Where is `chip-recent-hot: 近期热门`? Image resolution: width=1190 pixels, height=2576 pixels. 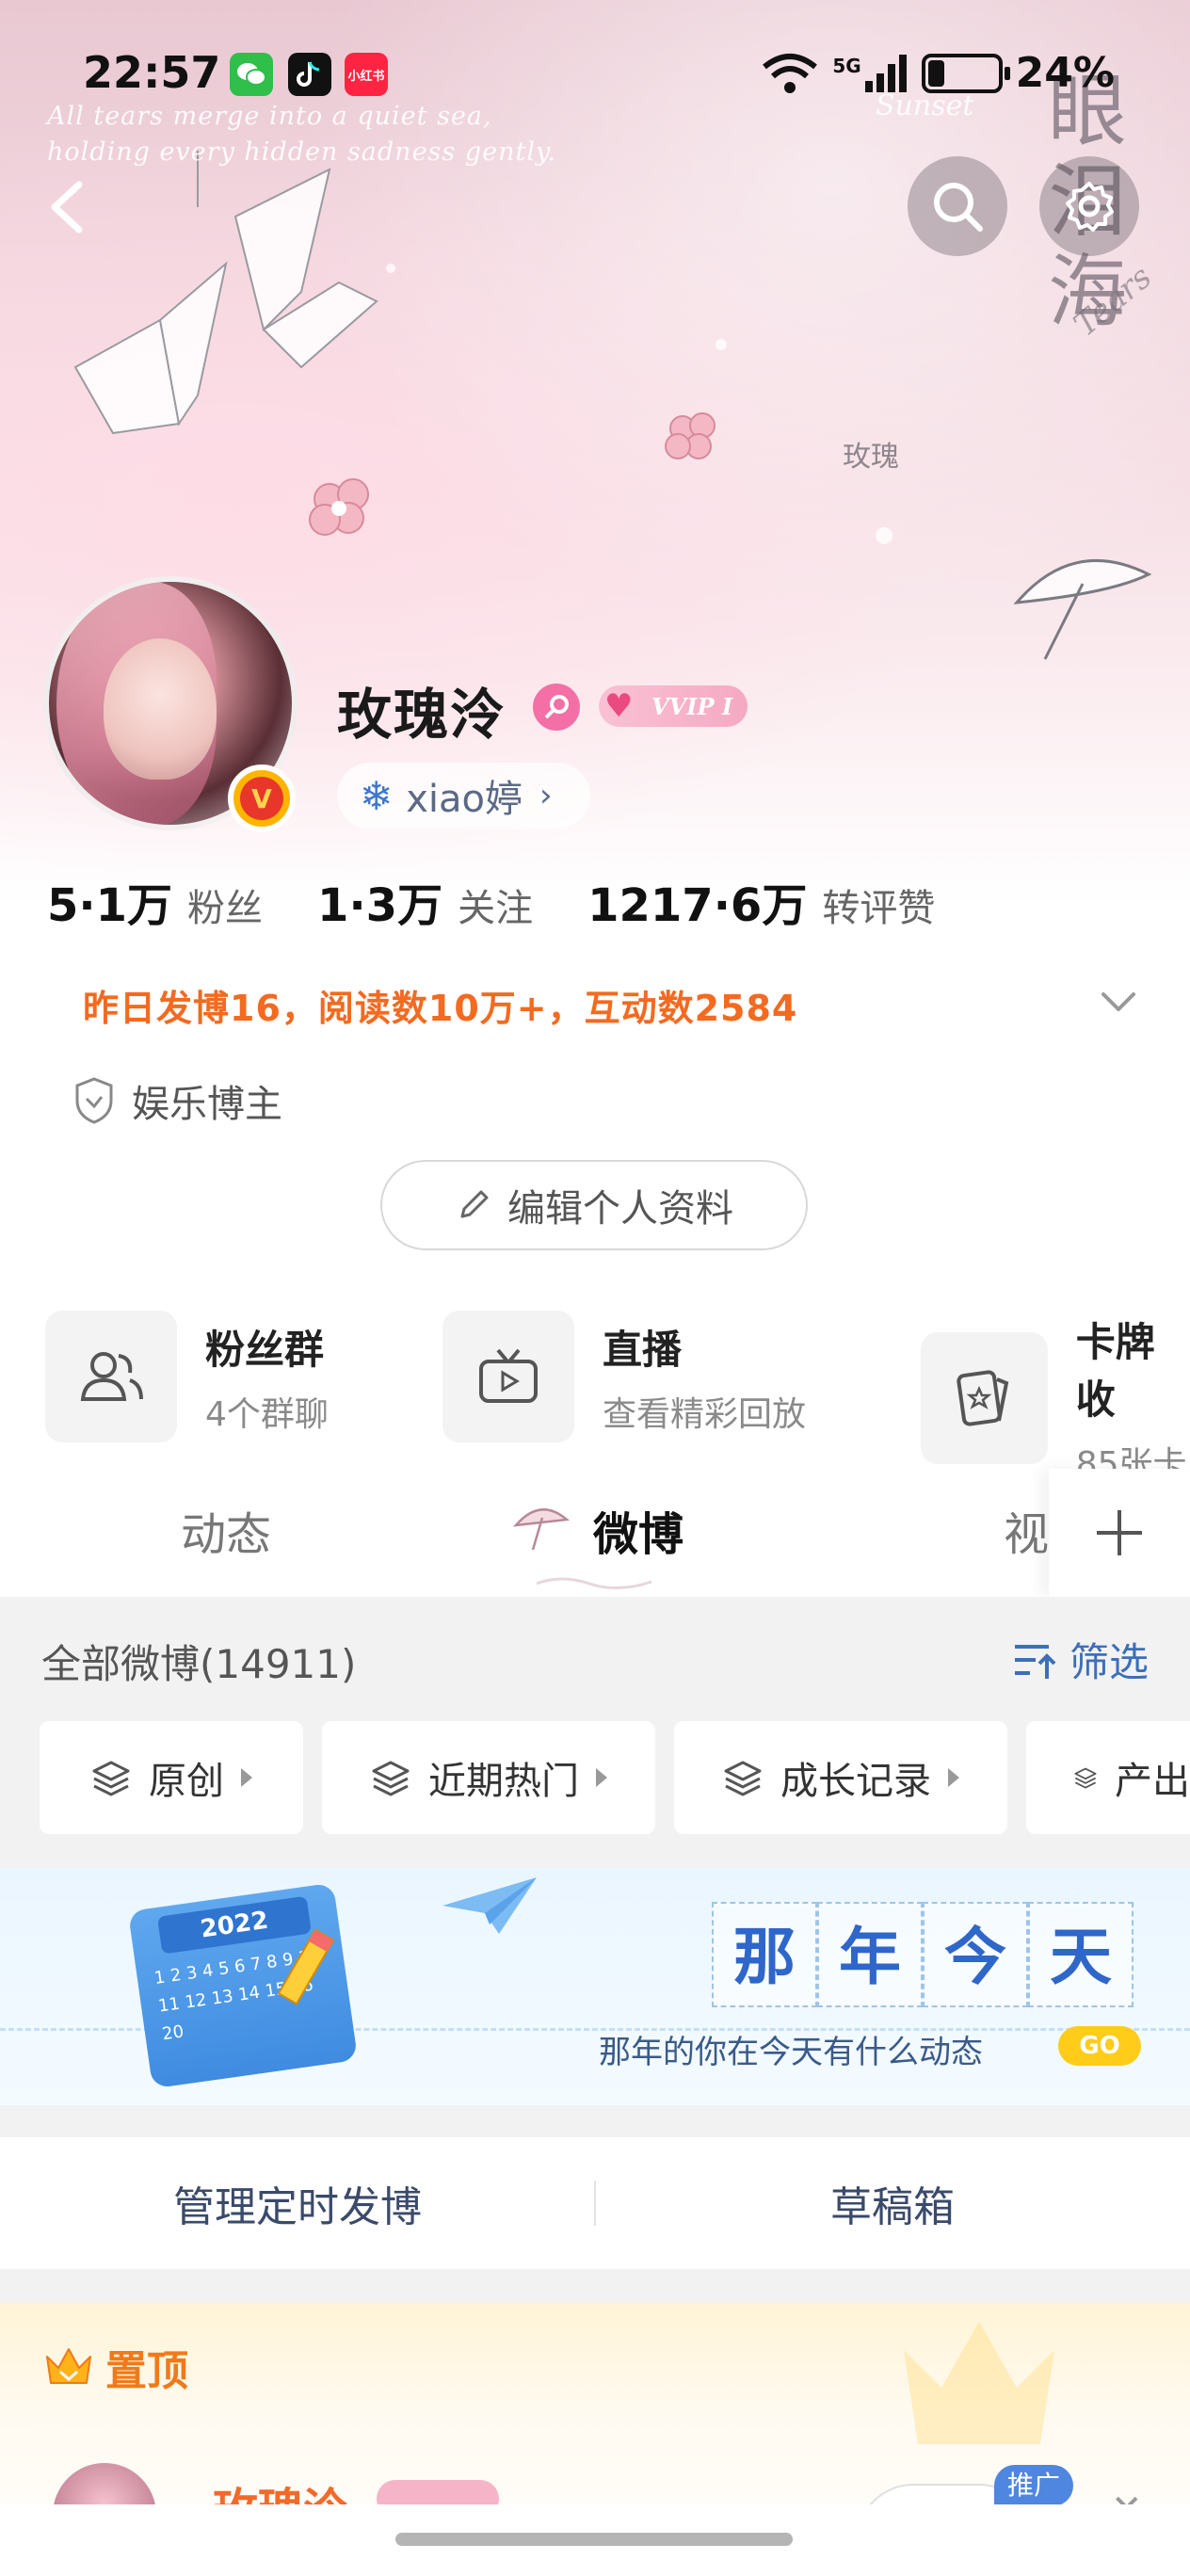 chip-recent-hot: 近期热门 is located at coordinates (489, 1777).